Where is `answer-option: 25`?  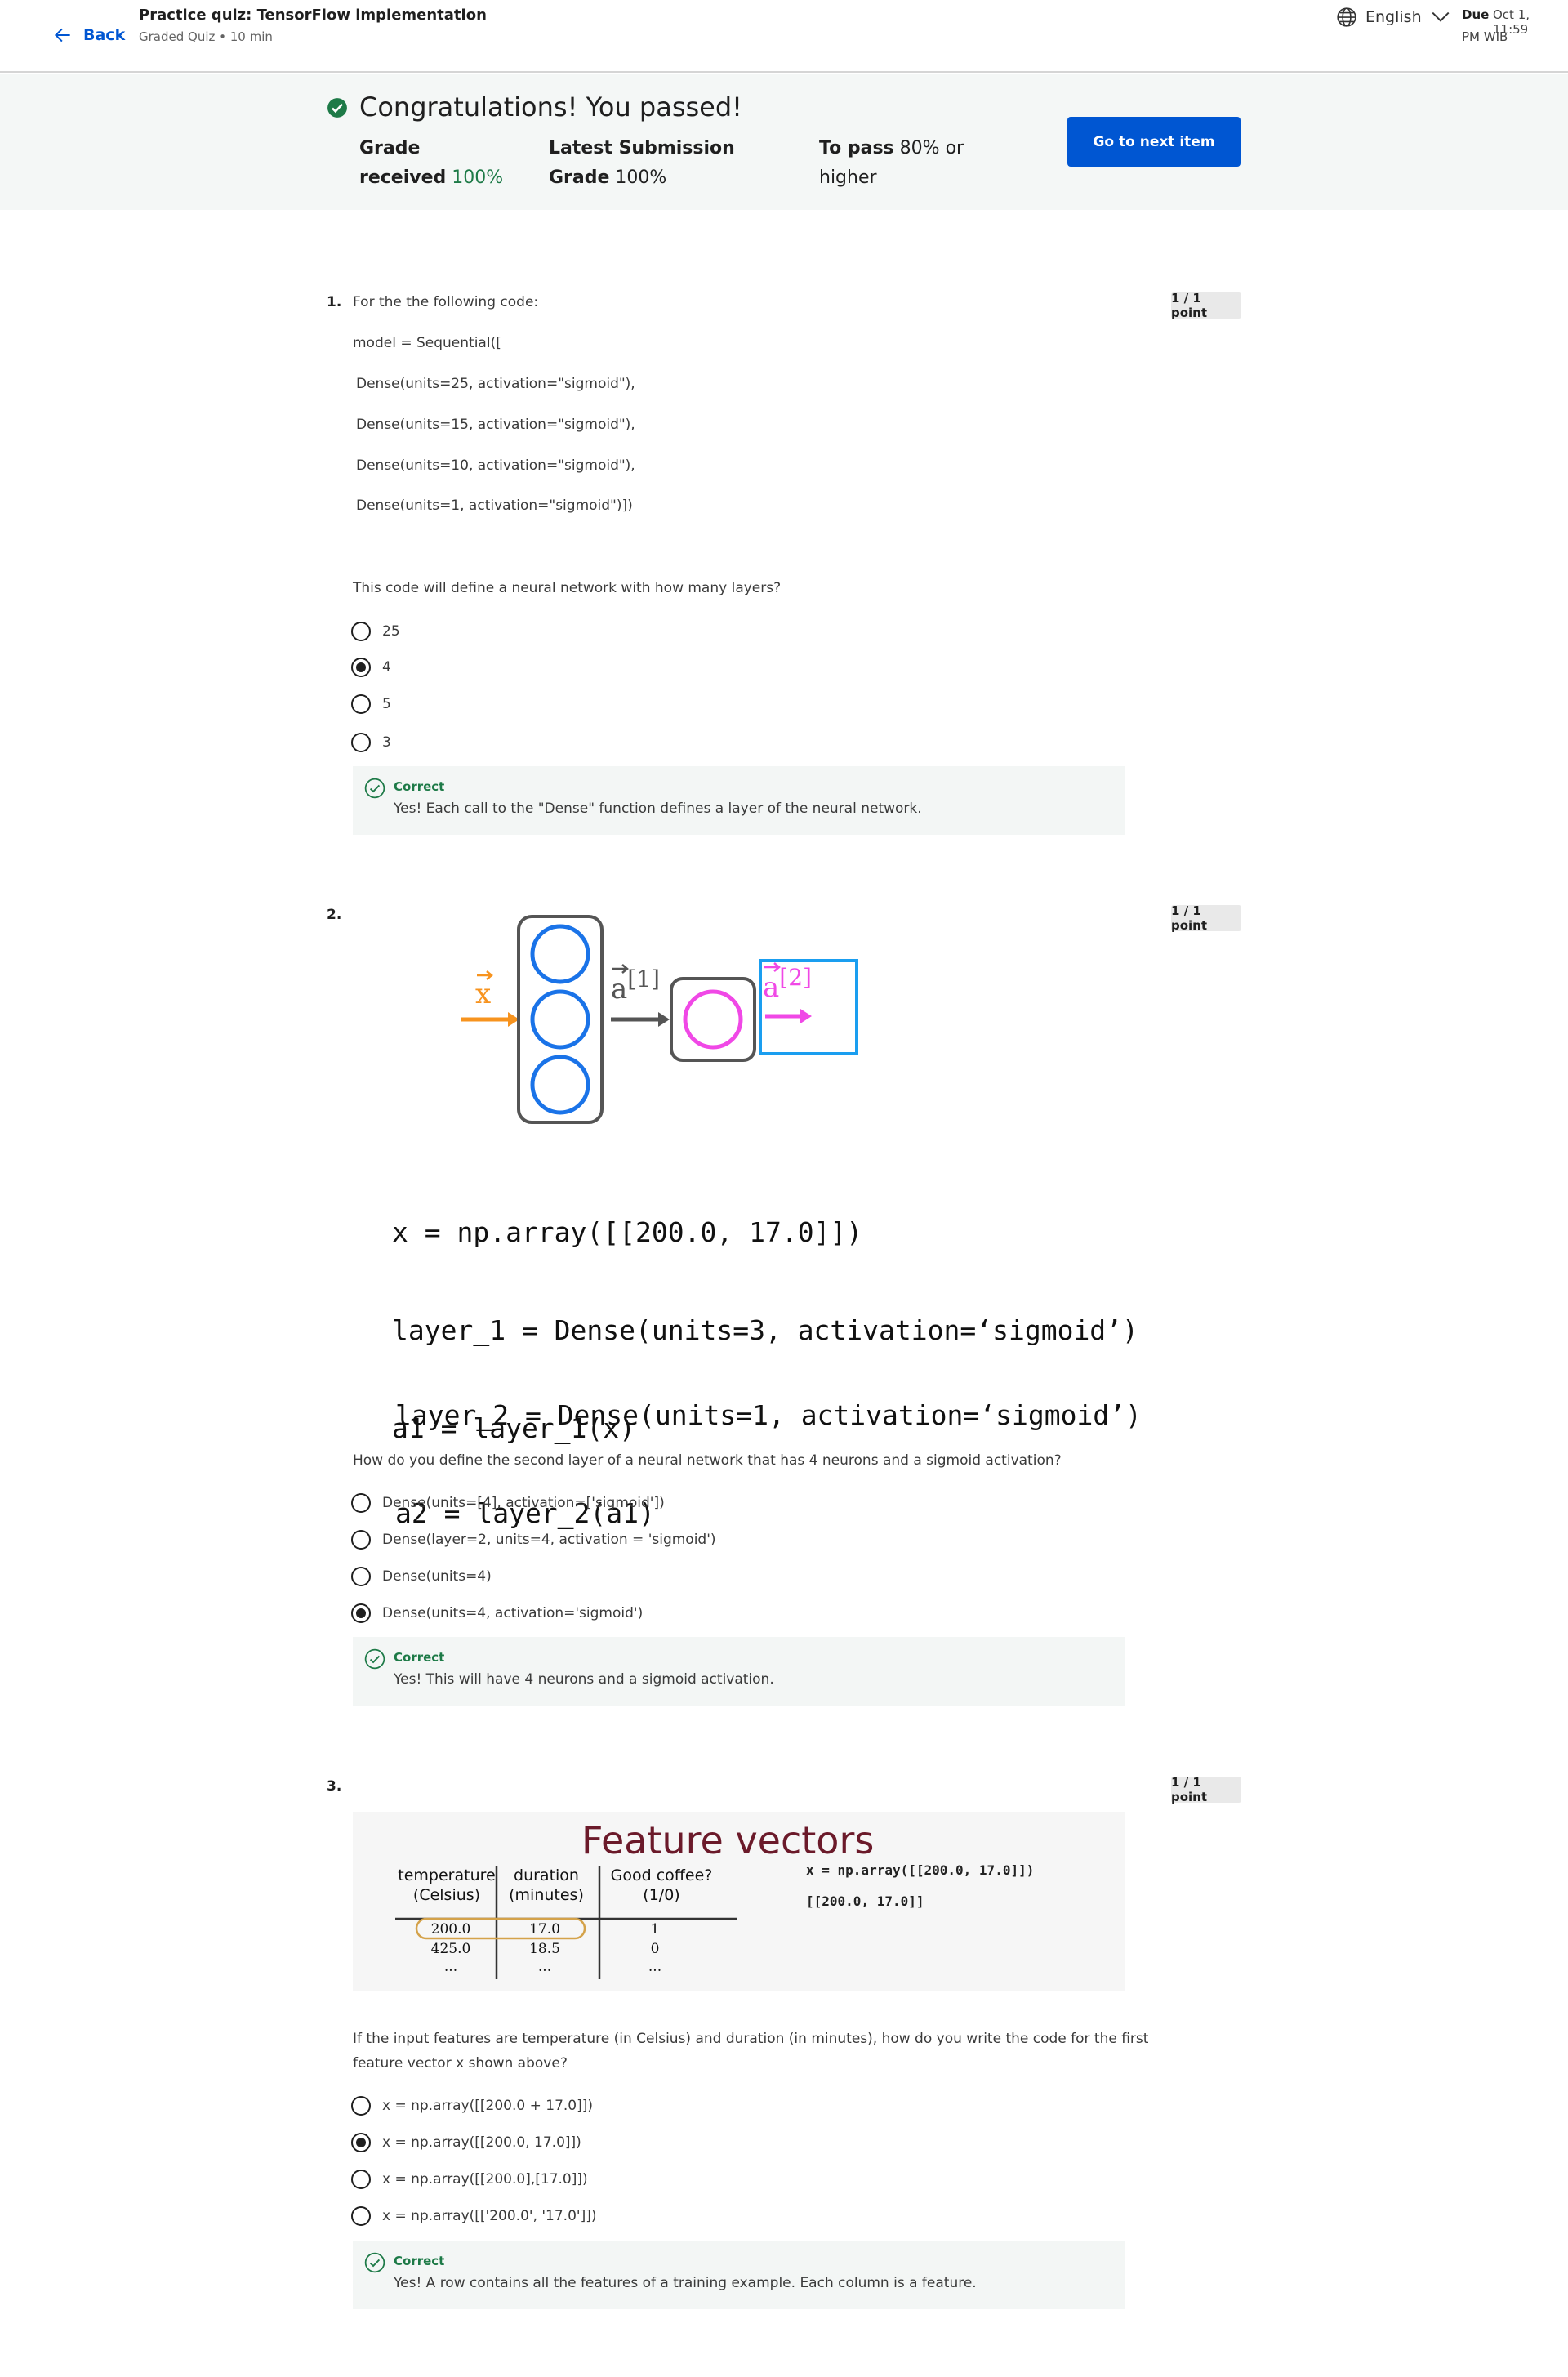 answer-option: 25 is located at coordinates (375, 631).